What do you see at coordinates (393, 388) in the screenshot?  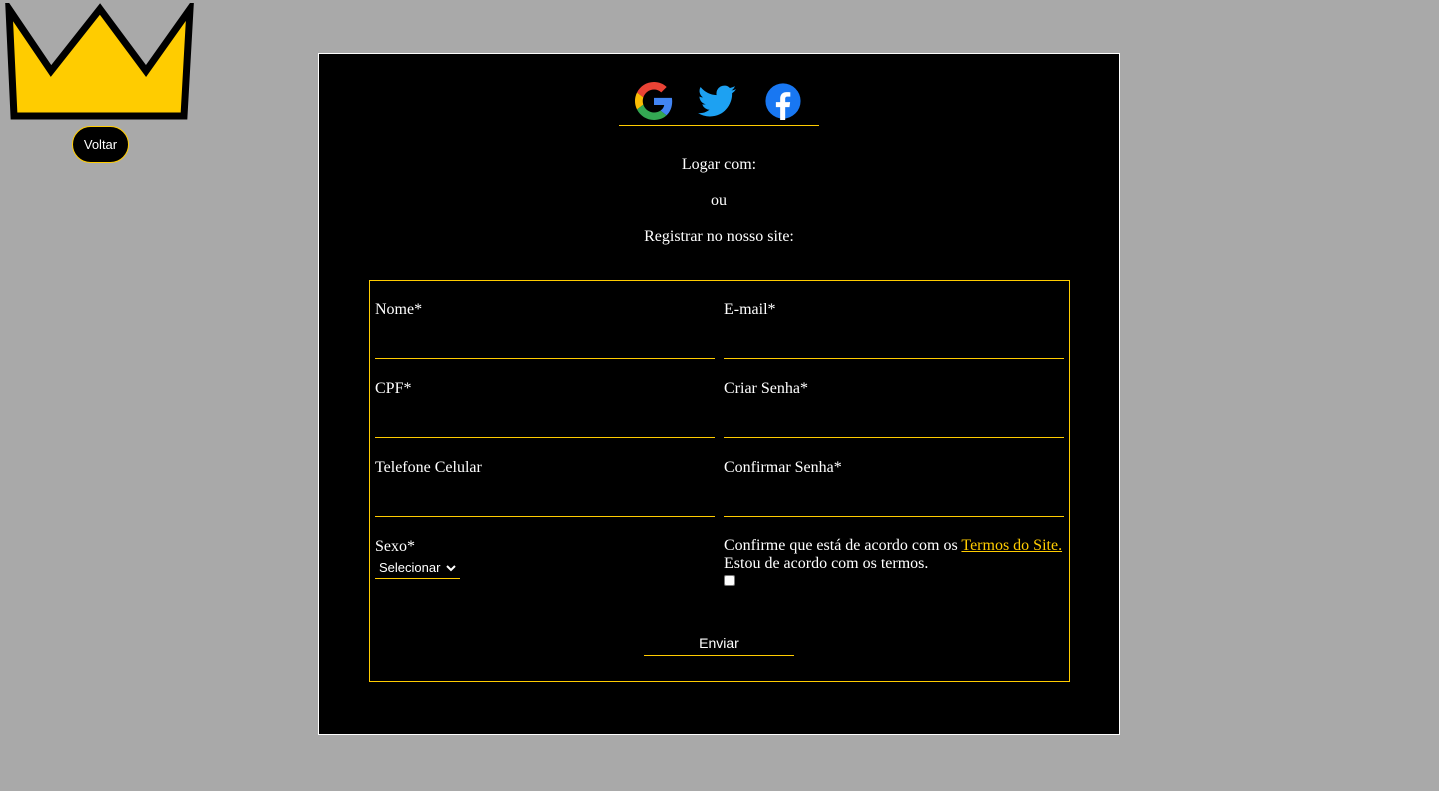 I see `cpf-label: CPF*` at bounding box center [393, 388].